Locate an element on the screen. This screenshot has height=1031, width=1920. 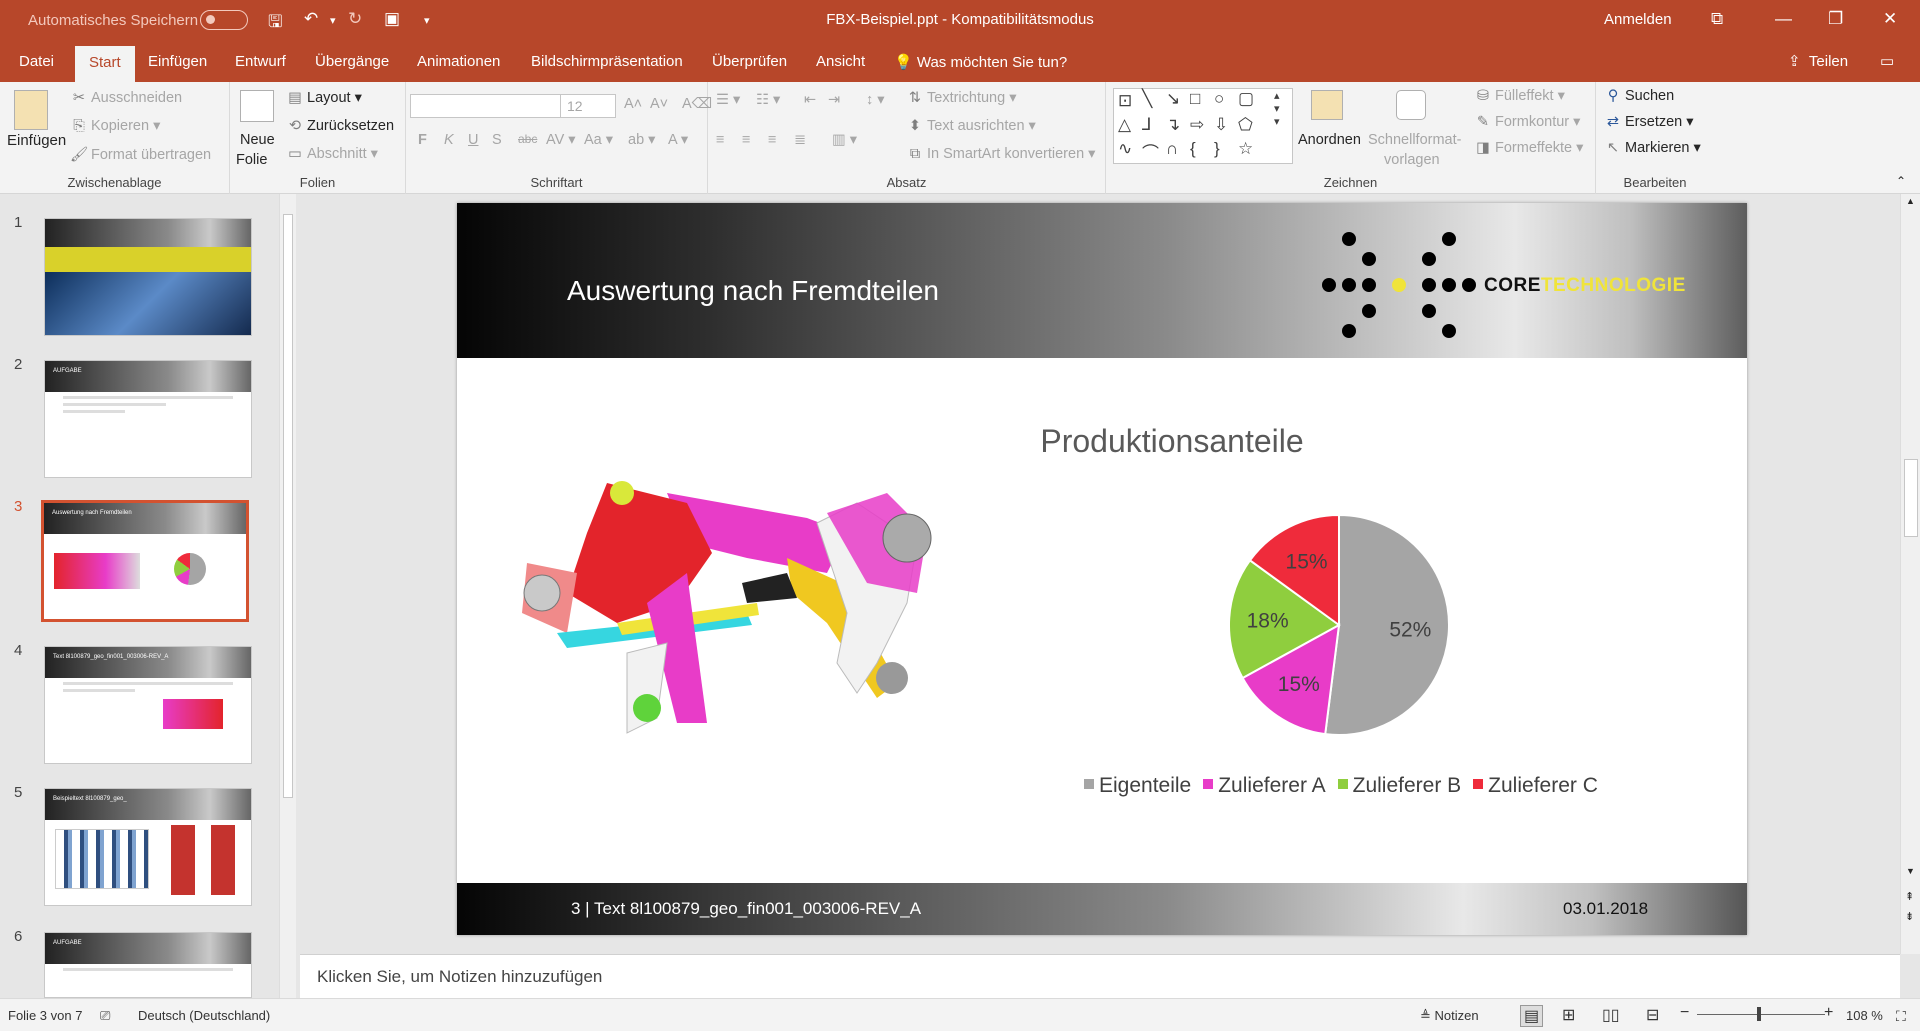
find-button: ⚲ Suchen is located at coordinates (1639, 96).